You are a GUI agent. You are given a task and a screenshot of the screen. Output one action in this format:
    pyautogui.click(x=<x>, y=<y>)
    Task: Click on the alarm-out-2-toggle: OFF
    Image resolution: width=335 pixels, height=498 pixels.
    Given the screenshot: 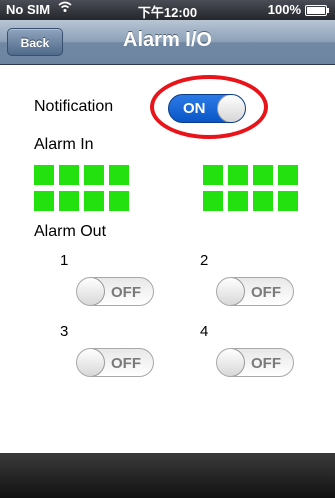 What is the action you would take?
    pyautogui.click(x=255, y=291)
    